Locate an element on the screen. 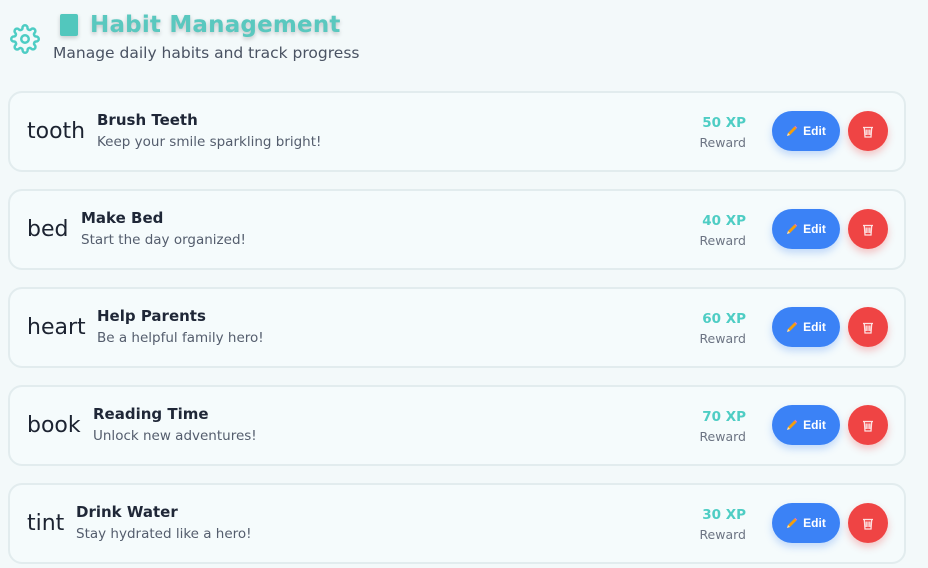  habit-text: Help Parents Be a helpful family hero! is located at coordinates (180, 326).